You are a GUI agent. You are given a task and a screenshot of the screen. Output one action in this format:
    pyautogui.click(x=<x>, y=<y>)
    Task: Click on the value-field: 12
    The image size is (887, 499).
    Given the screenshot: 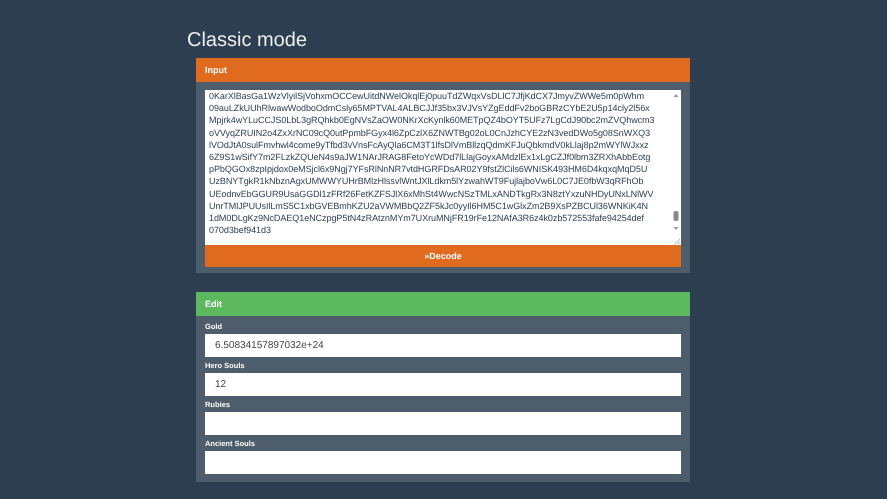 What is the action you would take?
    pyautogui.click(x=443, y=384)
    